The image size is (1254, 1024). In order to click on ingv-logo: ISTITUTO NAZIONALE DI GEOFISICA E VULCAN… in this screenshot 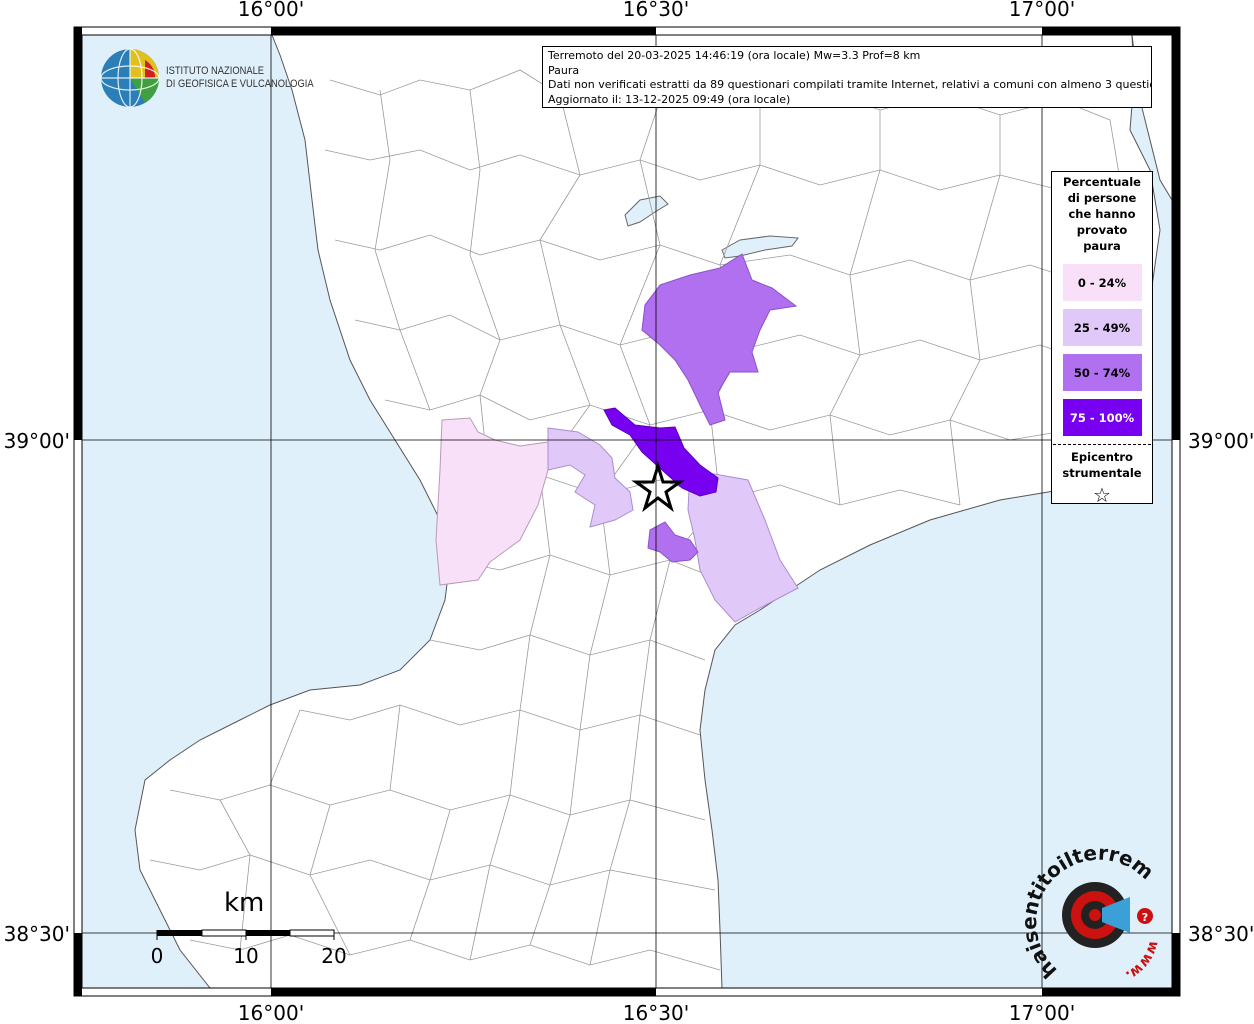, I will do `click(220, 78)`.